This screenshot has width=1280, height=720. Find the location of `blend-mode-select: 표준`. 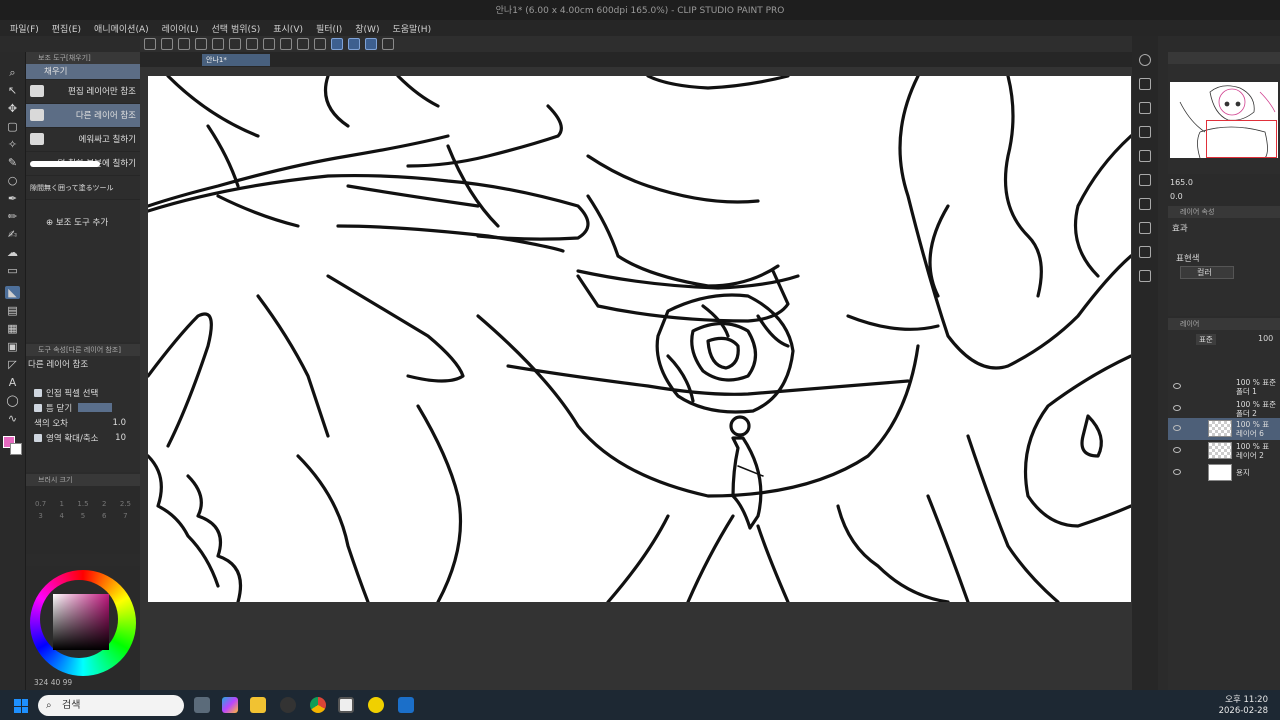

blend-mode-select: 표준 is located at coordinates (1206, 339).